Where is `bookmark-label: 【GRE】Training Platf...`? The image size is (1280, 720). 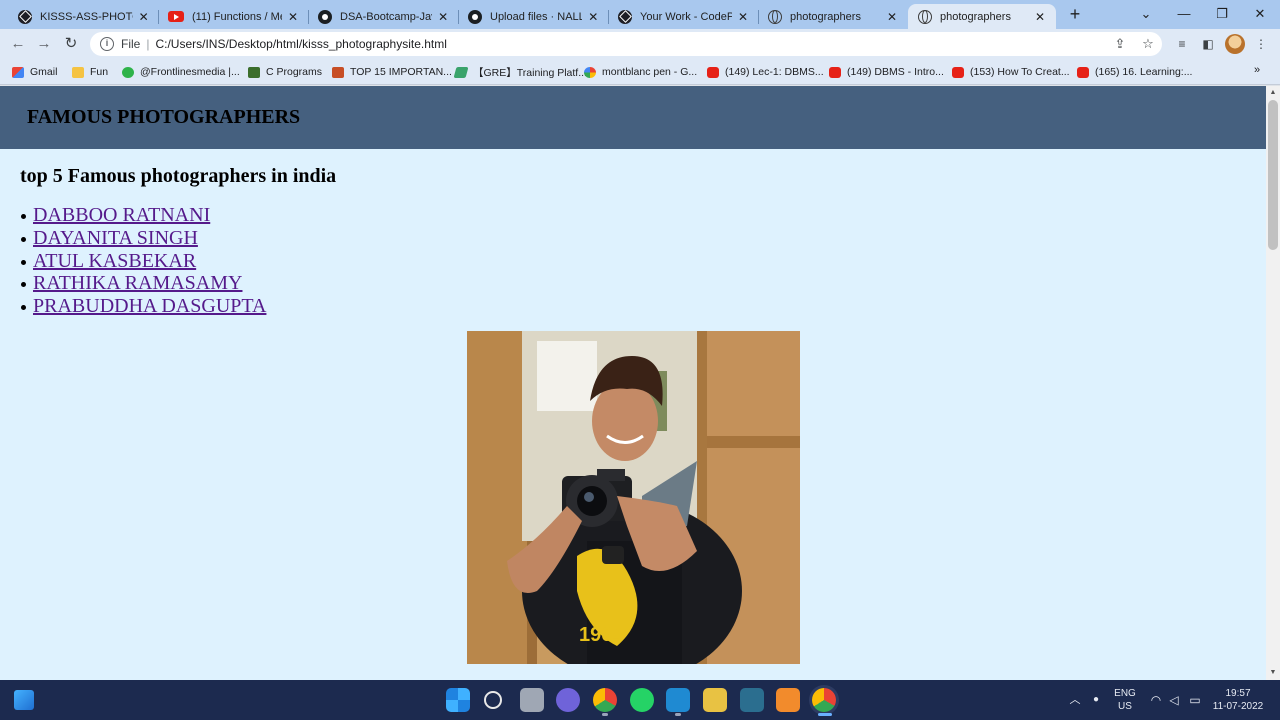 bookmark-label: 【GRE】Training Platf... is located at coordinates (530, 72).